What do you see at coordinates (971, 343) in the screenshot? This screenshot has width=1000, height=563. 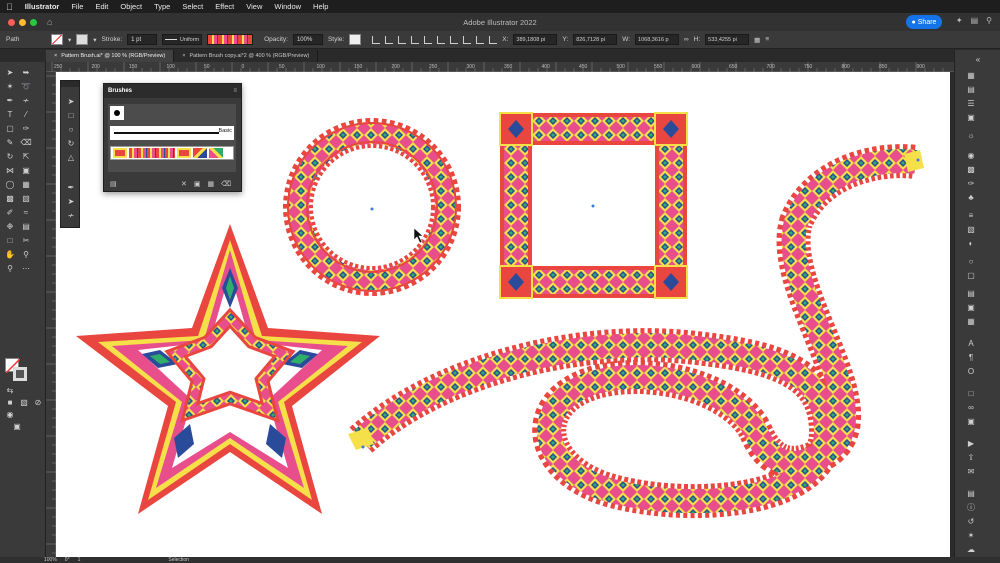 I see `character-icon: A` at bounding box center [971, 343].